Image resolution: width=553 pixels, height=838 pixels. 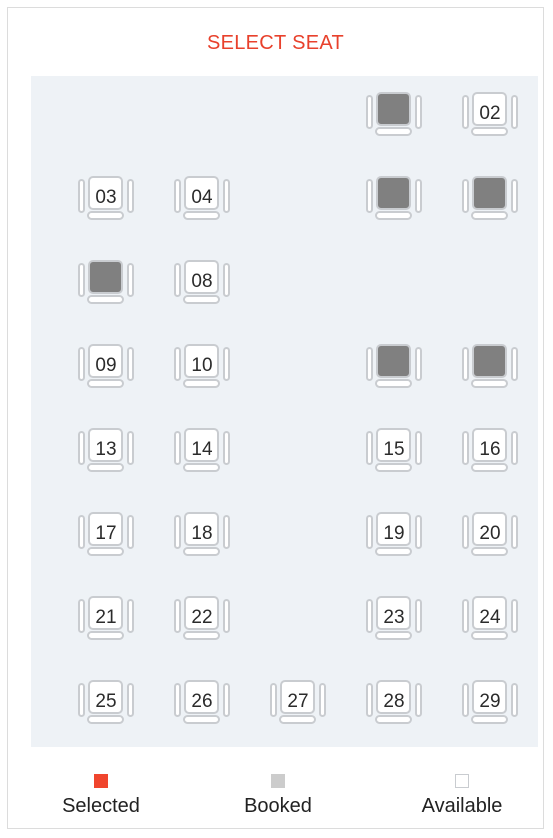 I want to click on seat-26: 26, so click(x=202, y=704).